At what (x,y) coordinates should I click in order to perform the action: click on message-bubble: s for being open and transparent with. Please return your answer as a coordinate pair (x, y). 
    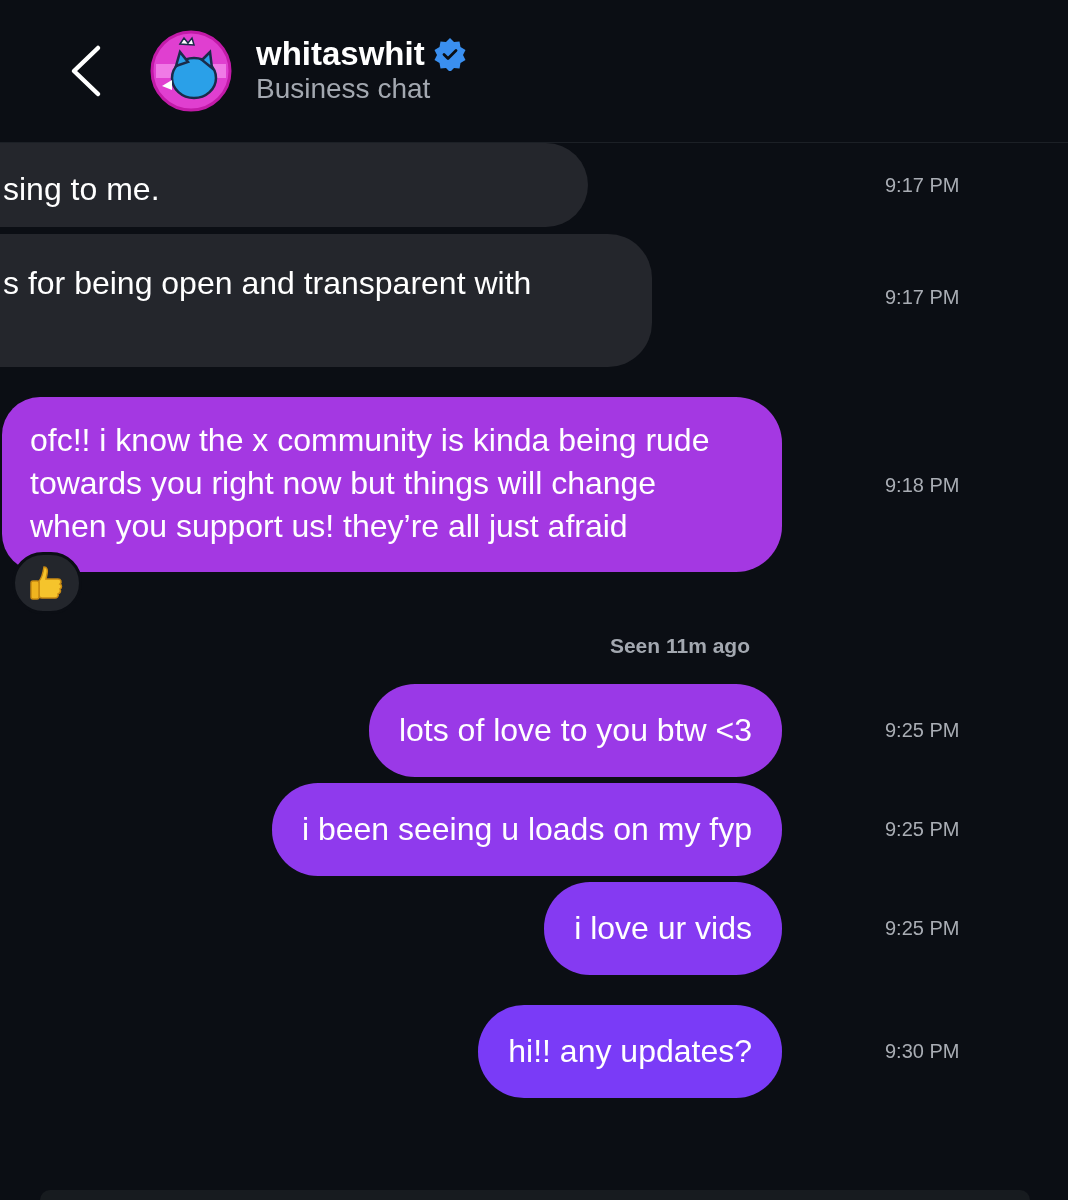
    Looking at the image, I should click on (326, 300).